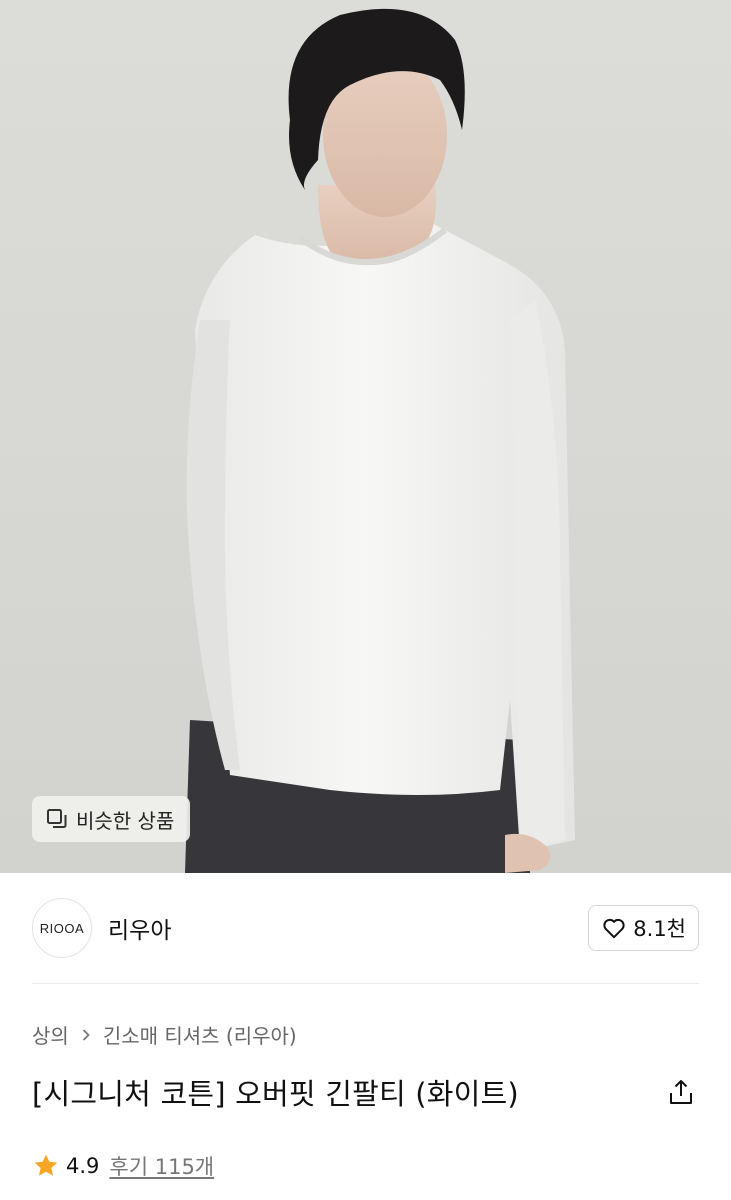  What do you see at coordinates (614, 928) in the screenshot?
I see `heart-outline-icon` at bounding box center [614, 928].